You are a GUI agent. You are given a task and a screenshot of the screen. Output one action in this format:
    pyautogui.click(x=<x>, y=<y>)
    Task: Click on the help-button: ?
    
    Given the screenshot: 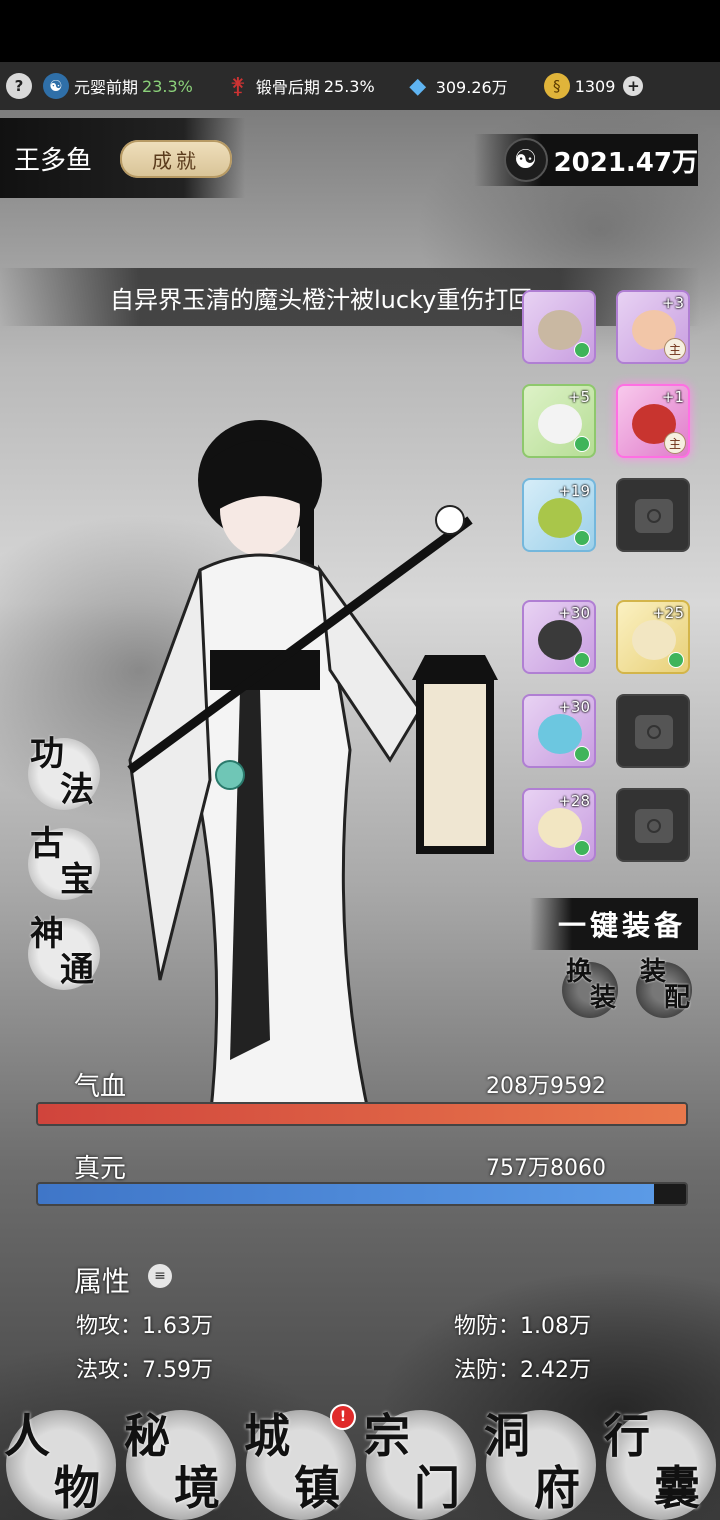 What is the action you would take?
    pyautogui.click(x=21, y=86)
    